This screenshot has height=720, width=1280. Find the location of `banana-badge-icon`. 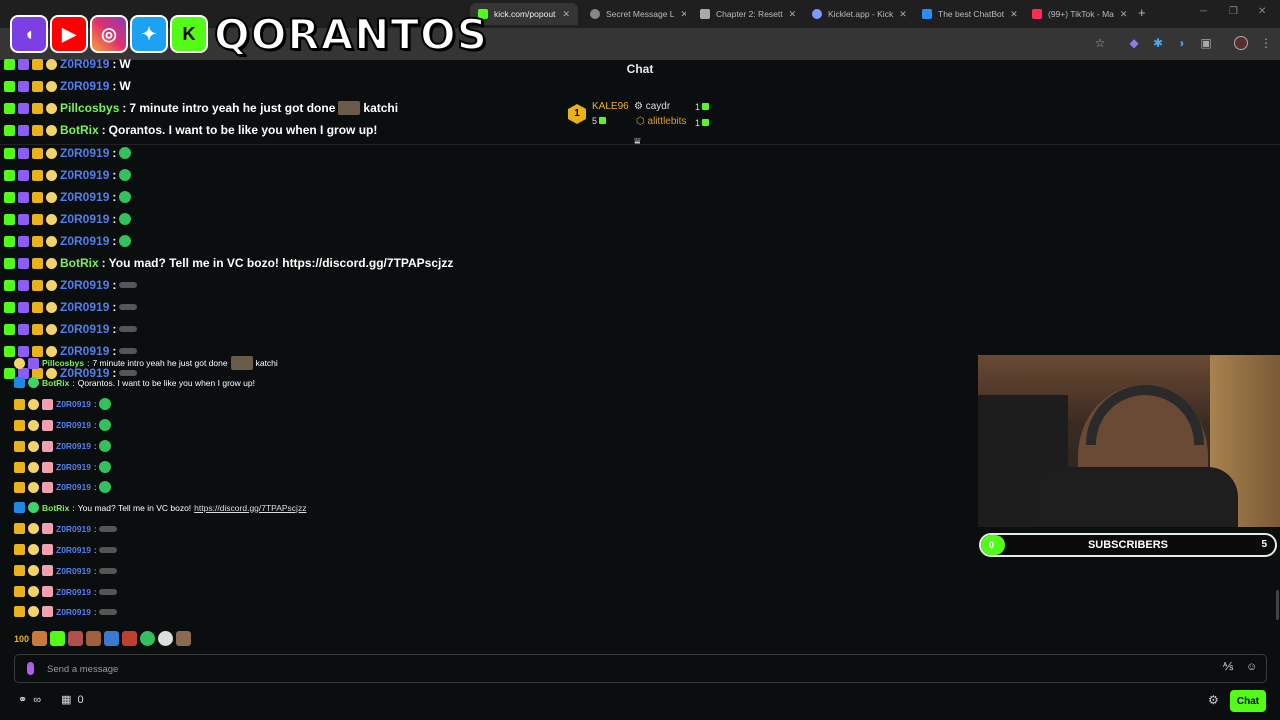

banana-badge-icon is located at coordinates (33, 487).